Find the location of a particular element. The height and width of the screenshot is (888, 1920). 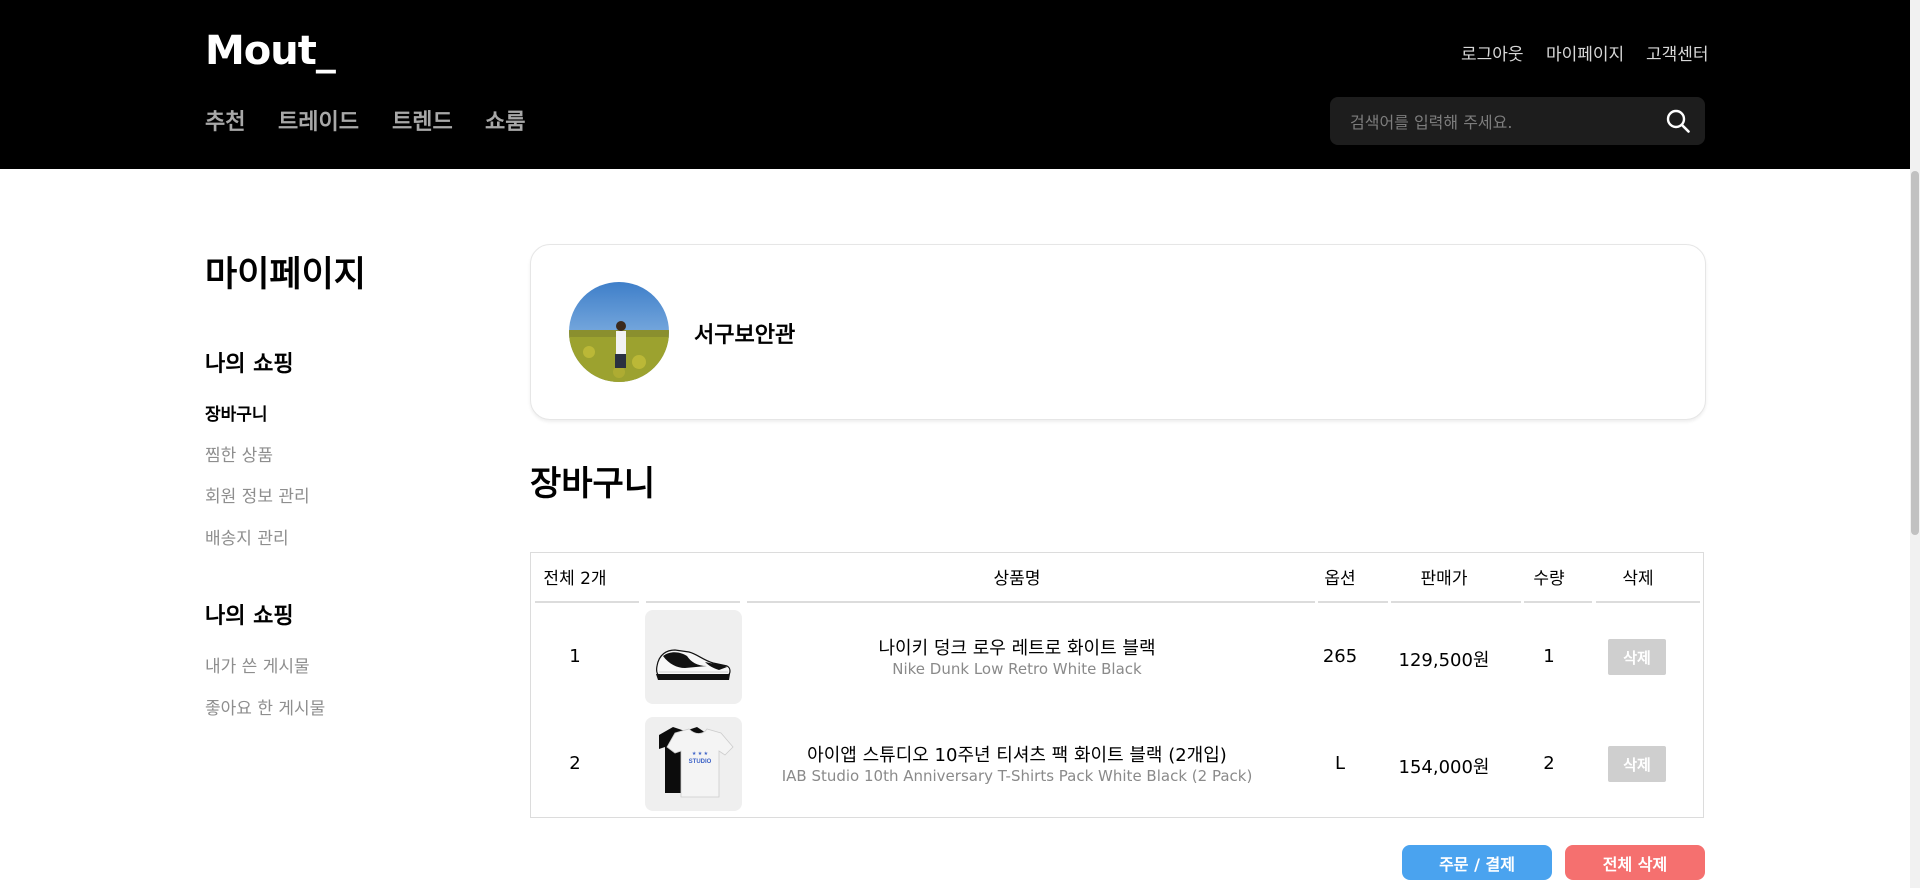

sidebar-section-shopping: 나의 쇼핑 is located at coordinates (249, 364).